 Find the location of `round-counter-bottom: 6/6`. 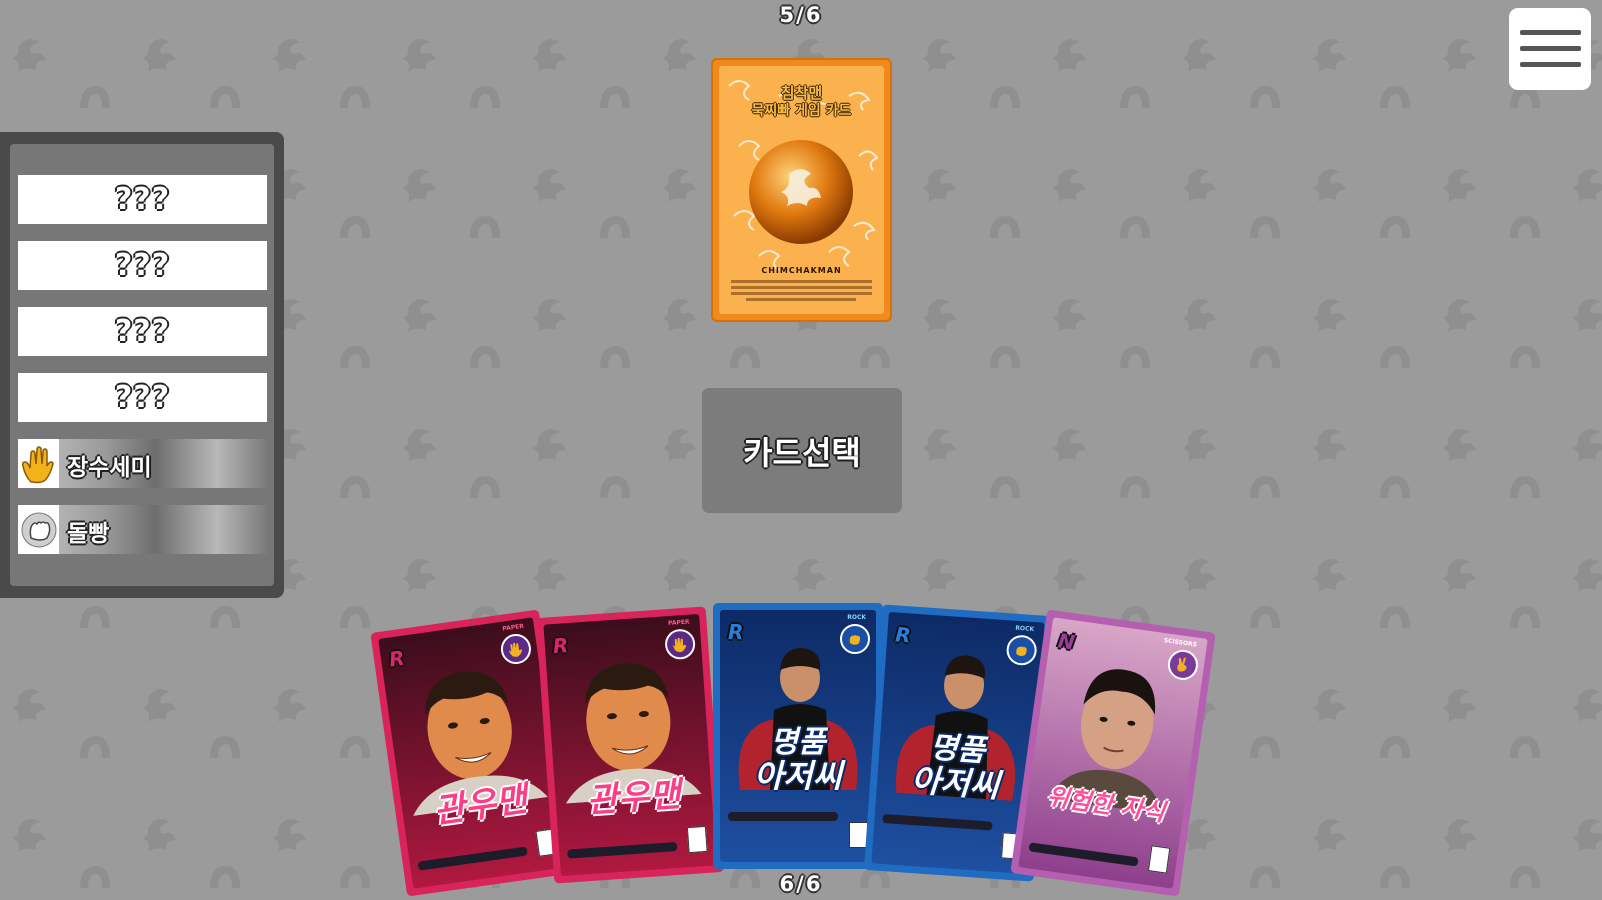

round-counter-bottom: 6/6 is located at coordinates (801, 884).